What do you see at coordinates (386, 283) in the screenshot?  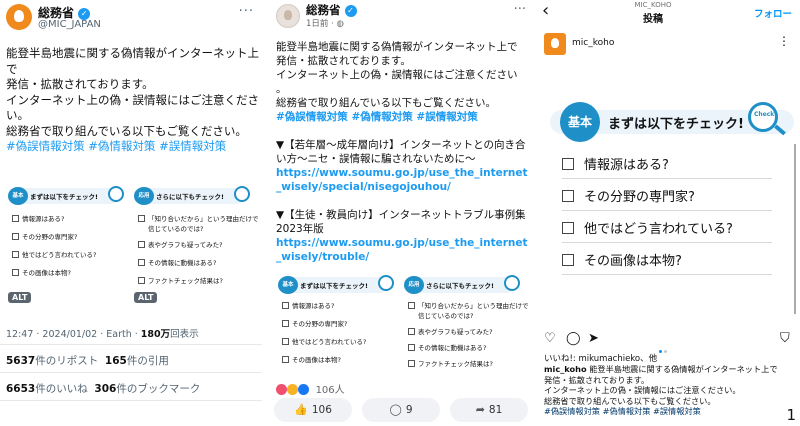 I see `magnifier-icon` at bounding box center [386, 283].